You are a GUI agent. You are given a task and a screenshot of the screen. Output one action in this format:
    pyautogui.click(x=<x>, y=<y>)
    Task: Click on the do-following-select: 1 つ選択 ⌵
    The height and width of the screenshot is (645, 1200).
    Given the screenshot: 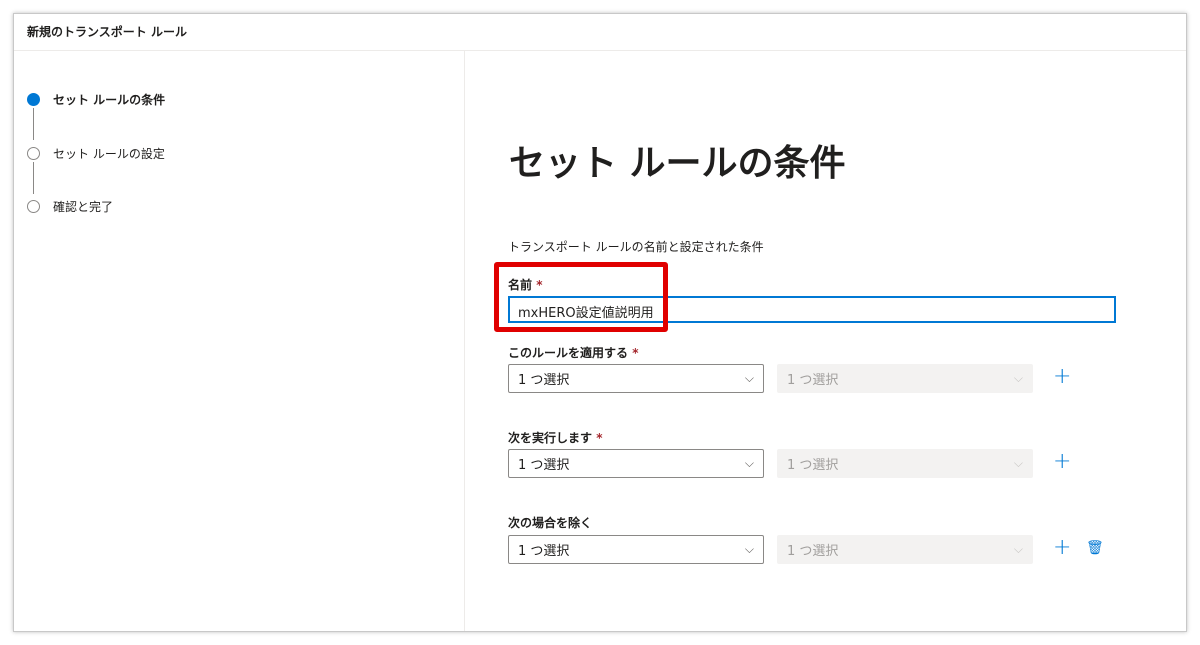 What is the action you would take?
    pyautogui.click(x=636, y=463)
    